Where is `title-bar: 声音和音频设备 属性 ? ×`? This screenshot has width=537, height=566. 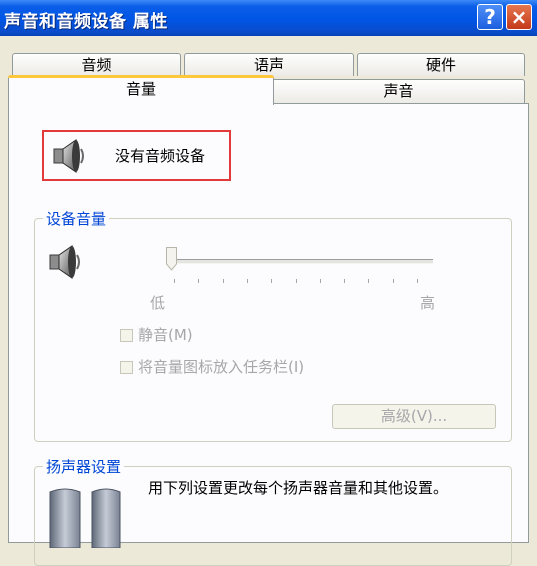 title-bar: 声音和音频设备 属性 ? × is located at coordinates (268, 18).